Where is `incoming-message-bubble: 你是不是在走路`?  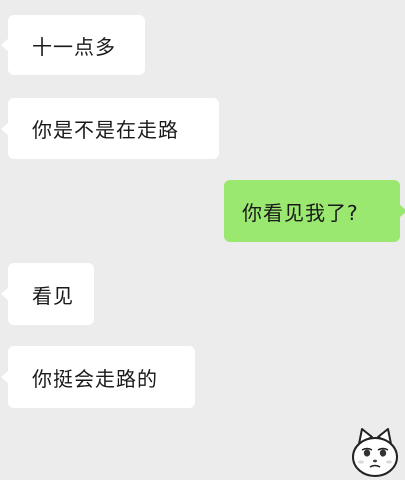
incoming-message-bubble: 你是不是在走路 is located at coordinates (110, 128).